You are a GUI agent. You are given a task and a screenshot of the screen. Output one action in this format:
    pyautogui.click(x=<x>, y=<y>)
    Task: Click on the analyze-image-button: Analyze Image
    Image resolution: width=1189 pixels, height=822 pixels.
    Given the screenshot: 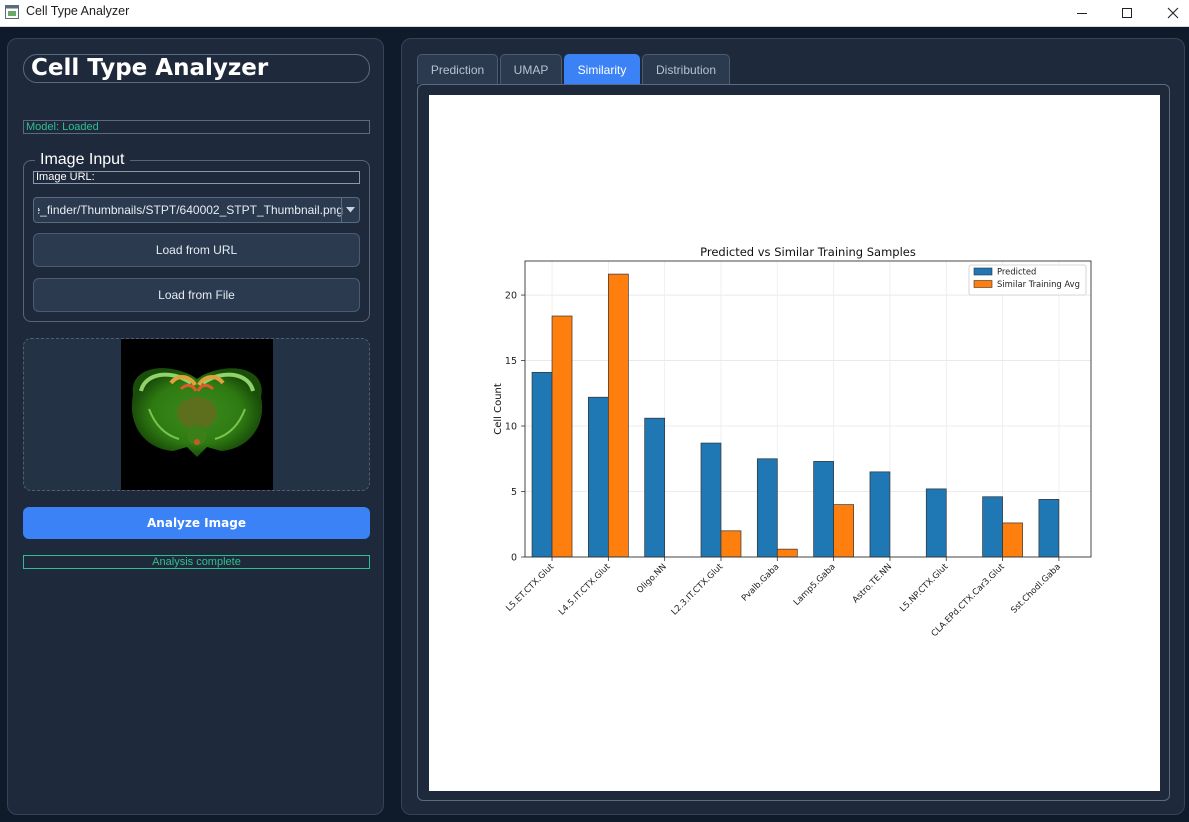 What is the action you would take?
    pyautogui.click(x=196, y=523)
    